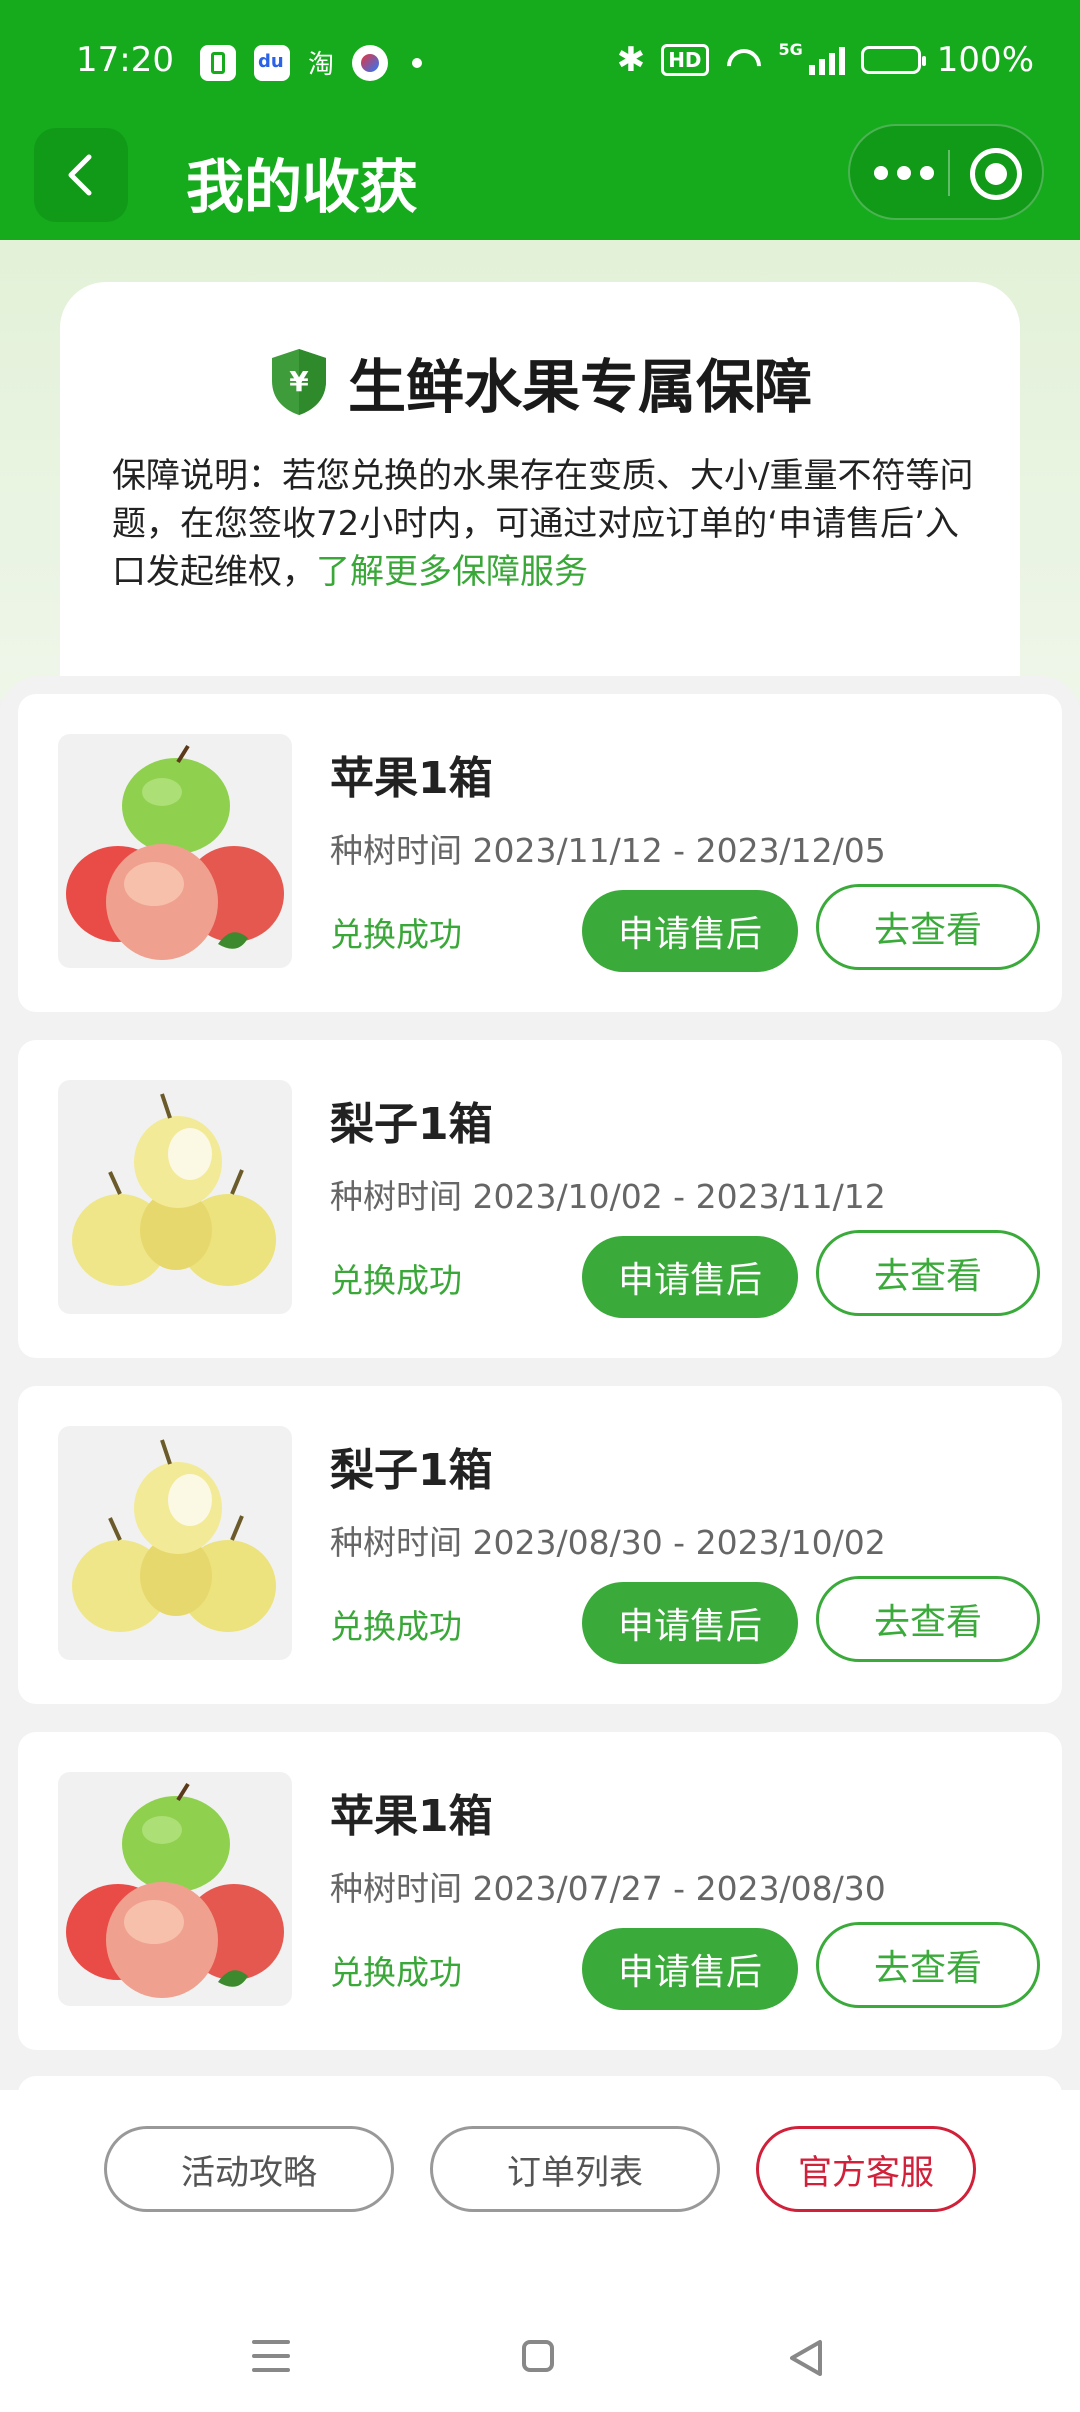 This screenshot has height=2412, width=1080. I want to click on status-time: 17:20, so click(125, 60).